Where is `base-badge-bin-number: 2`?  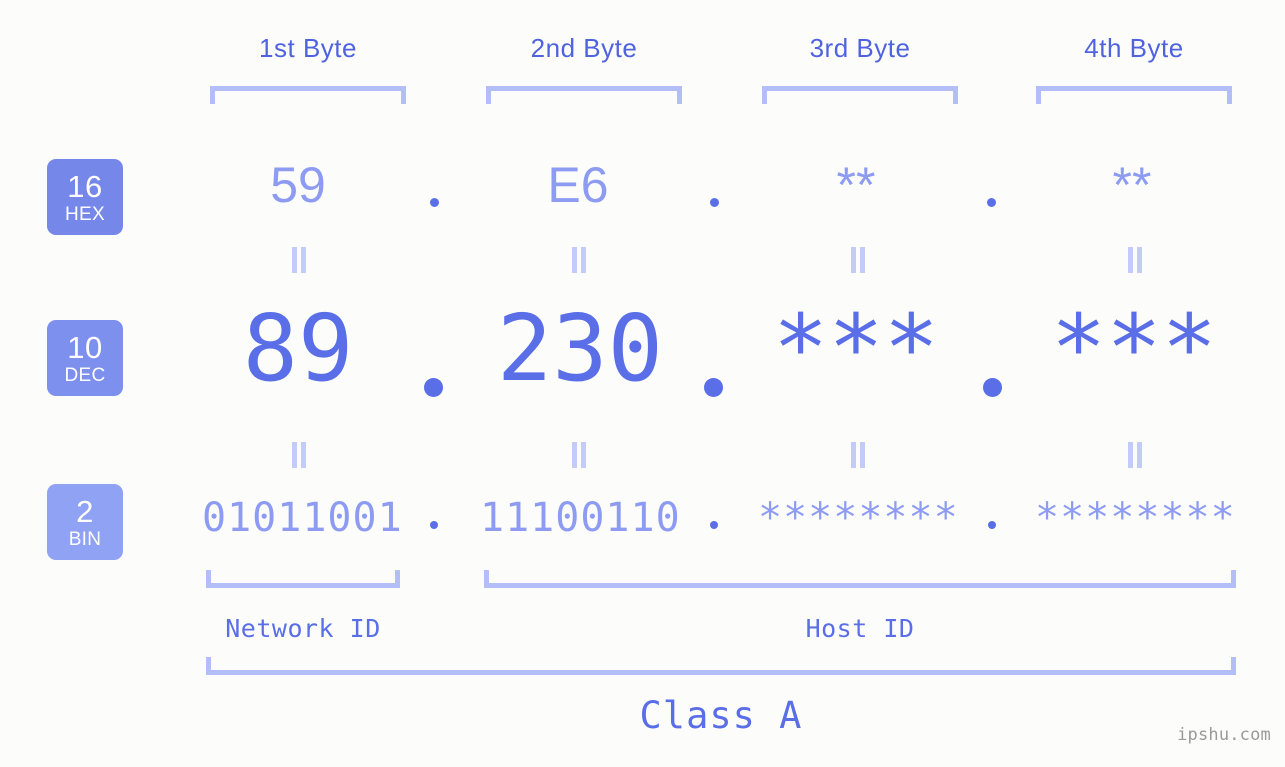
base-badge-bin-number: 2 is located at coordinates (85, 511).